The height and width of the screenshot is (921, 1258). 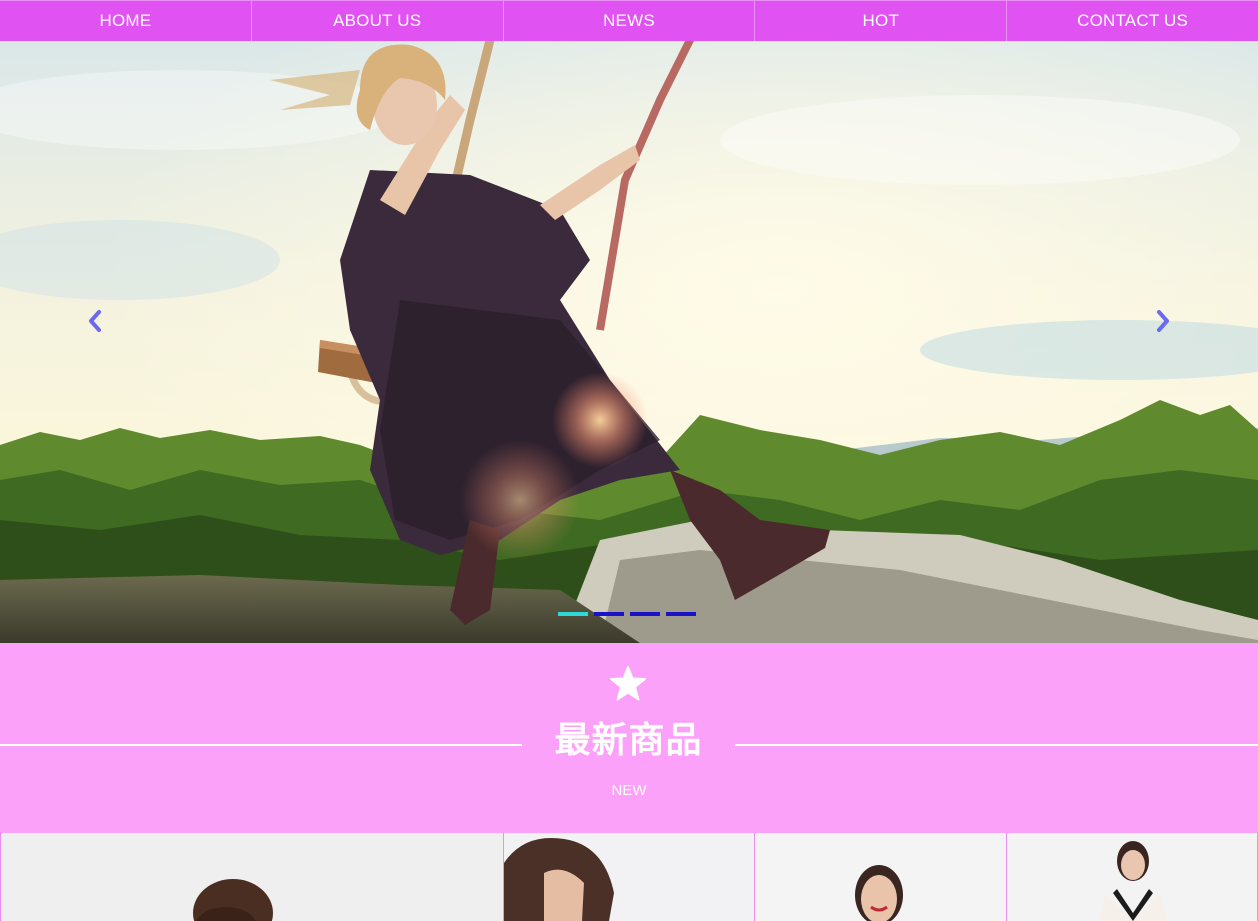 What do you see at coordinates (881, 20) in the screenshot?
I see `nav-hot: HOT` at bounding box center [881, 20].